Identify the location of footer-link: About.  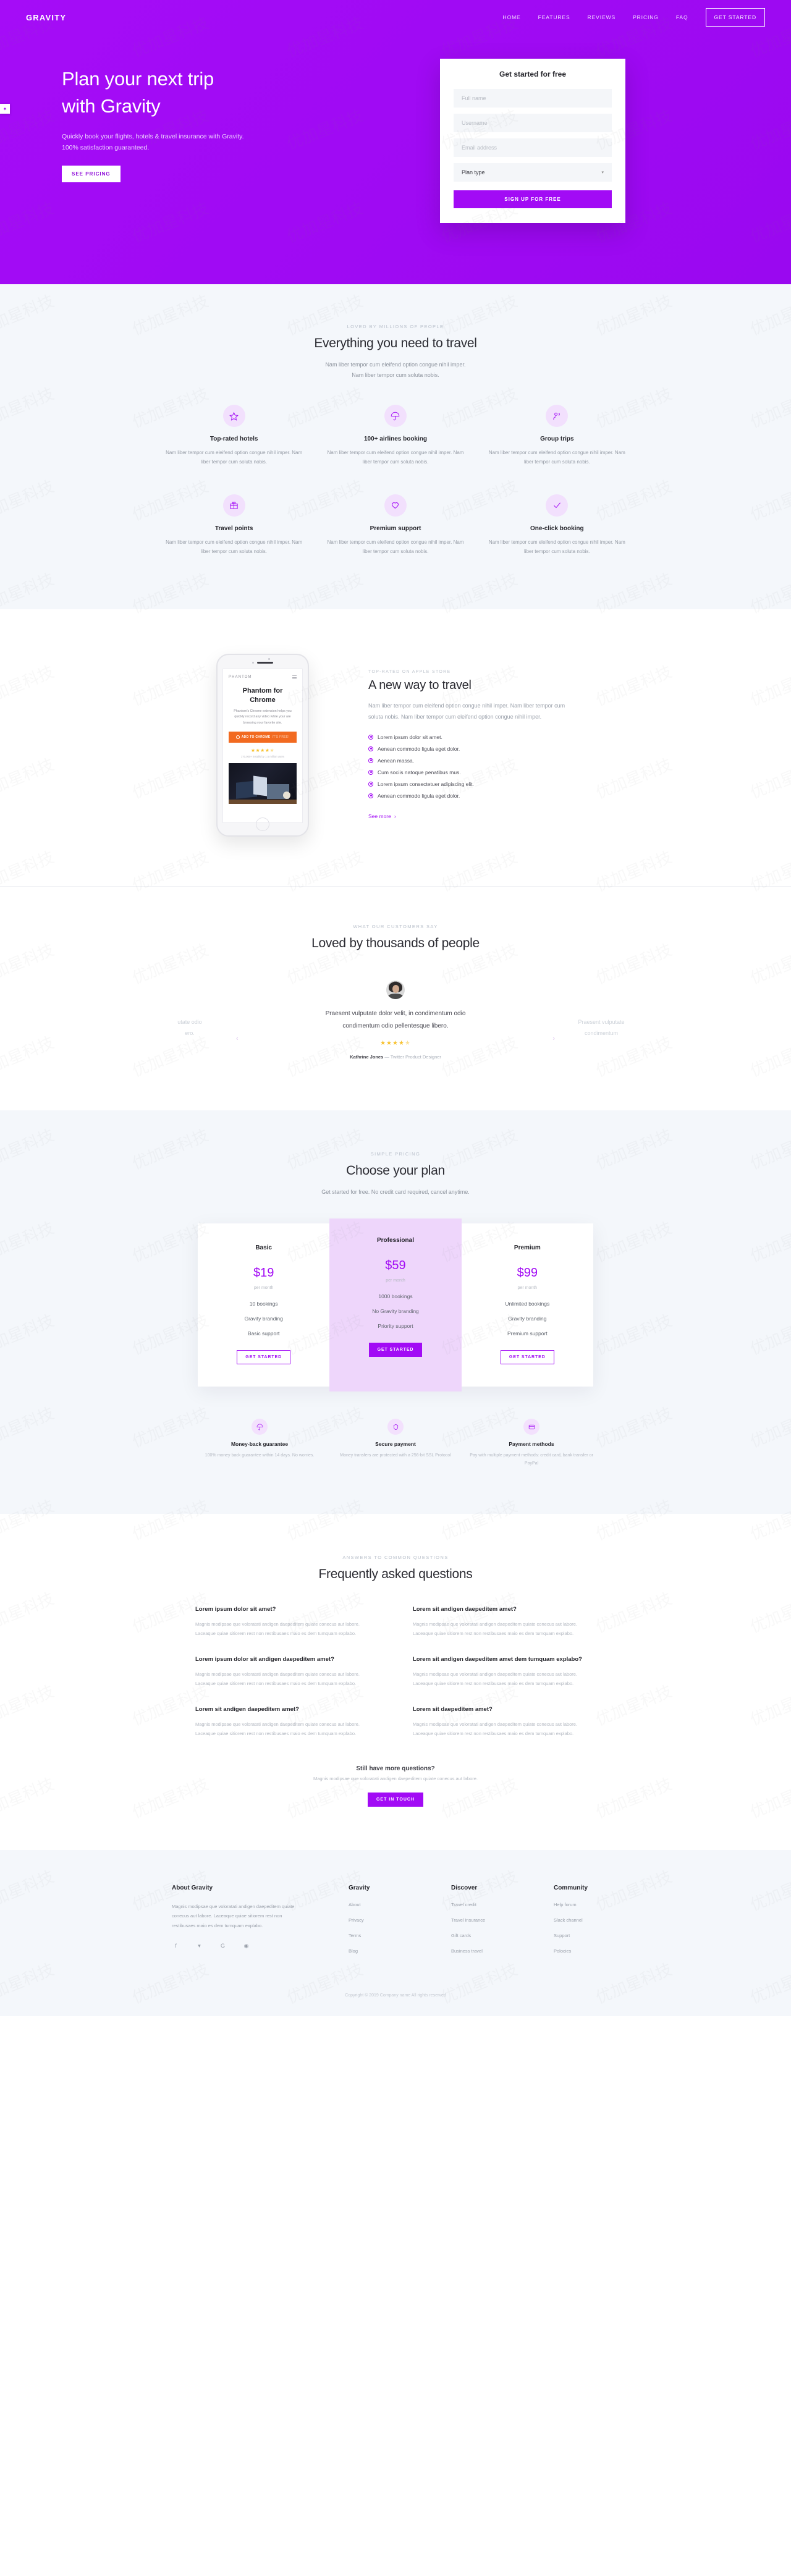
(373, 1904).